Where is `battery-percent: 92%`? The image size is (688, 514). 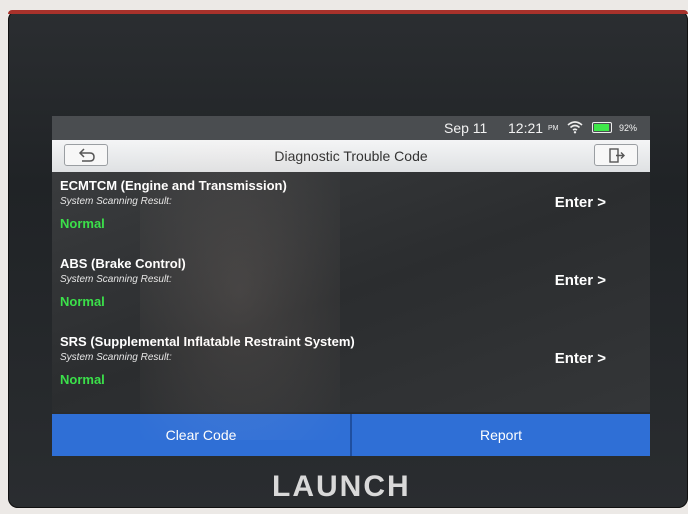 battery-percent: 92% is located at coordinates (628, 128).